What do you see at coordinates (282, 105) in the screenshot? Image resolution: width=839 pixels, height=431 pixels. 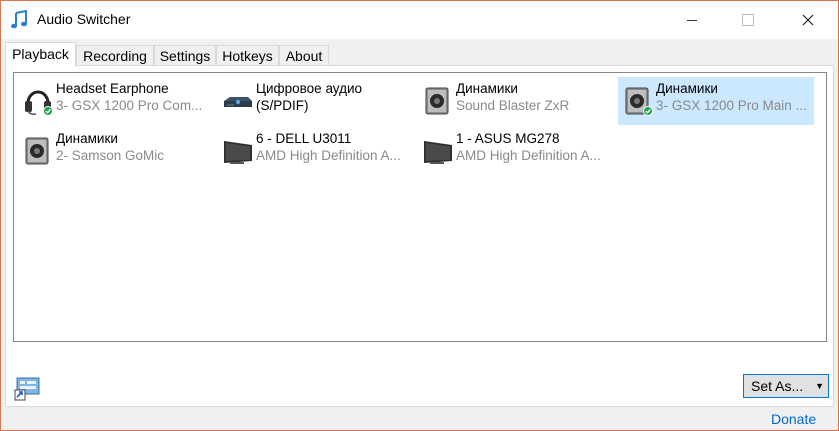 I see `device-description: (S/PDIF)` at bounding box center [282, 105].